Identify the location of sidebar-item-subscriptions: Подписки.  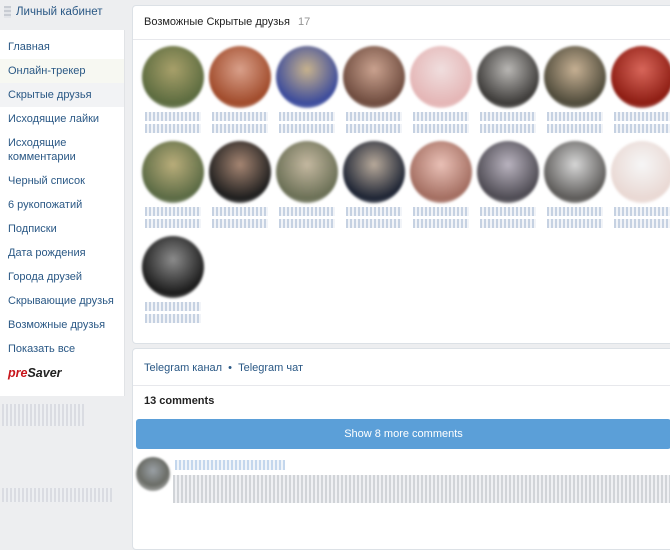
(62, 229).